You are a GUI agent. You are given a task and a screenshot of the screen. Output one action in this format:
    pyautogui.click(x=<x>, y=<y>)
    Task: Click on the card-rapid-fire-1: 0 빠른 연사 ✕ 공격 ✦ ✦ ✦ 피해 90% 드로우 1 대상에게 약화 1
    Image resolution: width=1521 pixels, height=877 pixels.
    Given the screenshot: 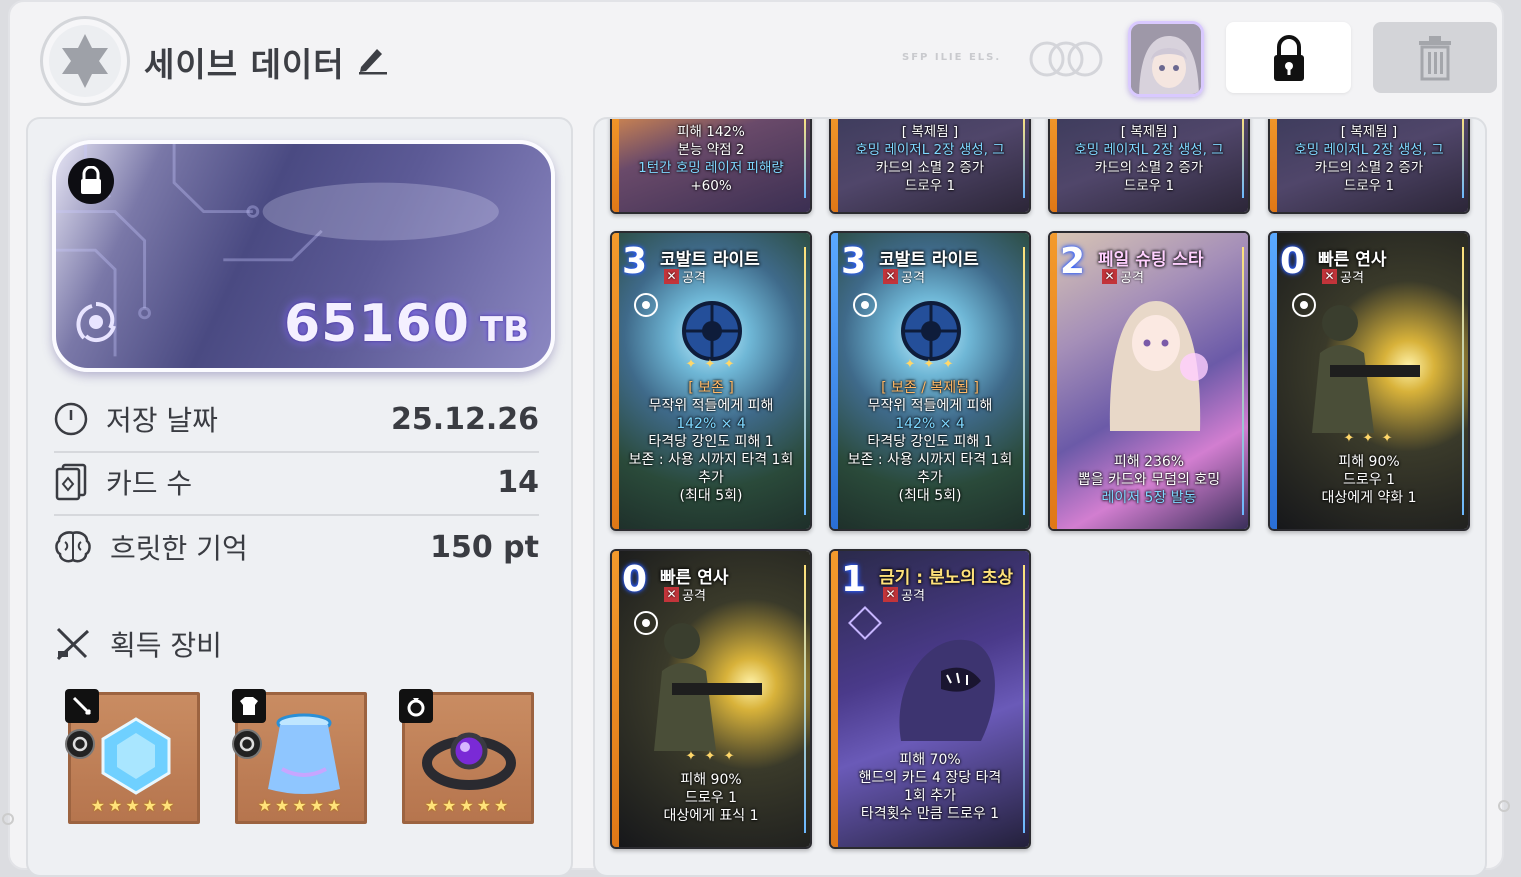 What is the action you would take?
    pyautogui.click(x=1369, y=381)
    